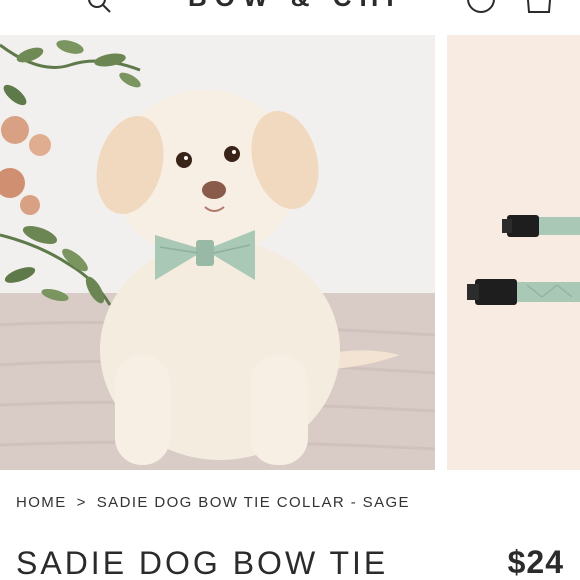 The height and width of the screenshot is (580, 580). What do you see at coordinates (253, 502) in the screenshot?
I see `breadcrumb-current: SADIE DOG BOW TIE COLLAR - SAGE` at bounding box center [253, 502].